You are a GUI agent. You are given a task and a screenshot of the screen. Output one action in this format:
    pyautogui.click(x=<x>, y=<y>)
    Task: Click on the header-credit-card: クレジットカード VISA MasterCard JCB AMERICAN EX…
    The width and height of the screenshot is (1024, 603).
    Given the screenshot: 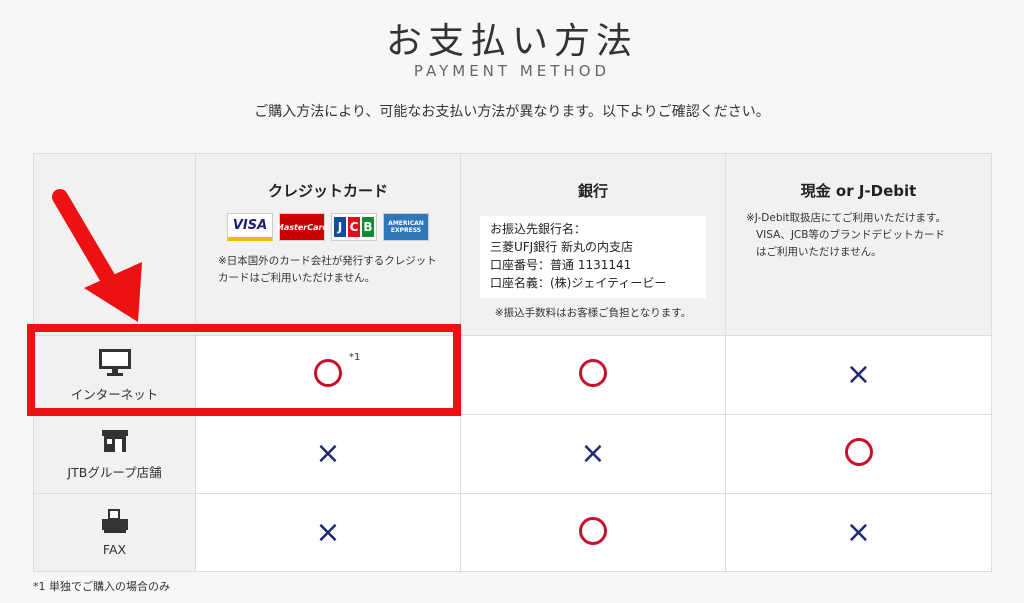 What is the action you would take?
    pyautogui.click(x=328, y=244)
    